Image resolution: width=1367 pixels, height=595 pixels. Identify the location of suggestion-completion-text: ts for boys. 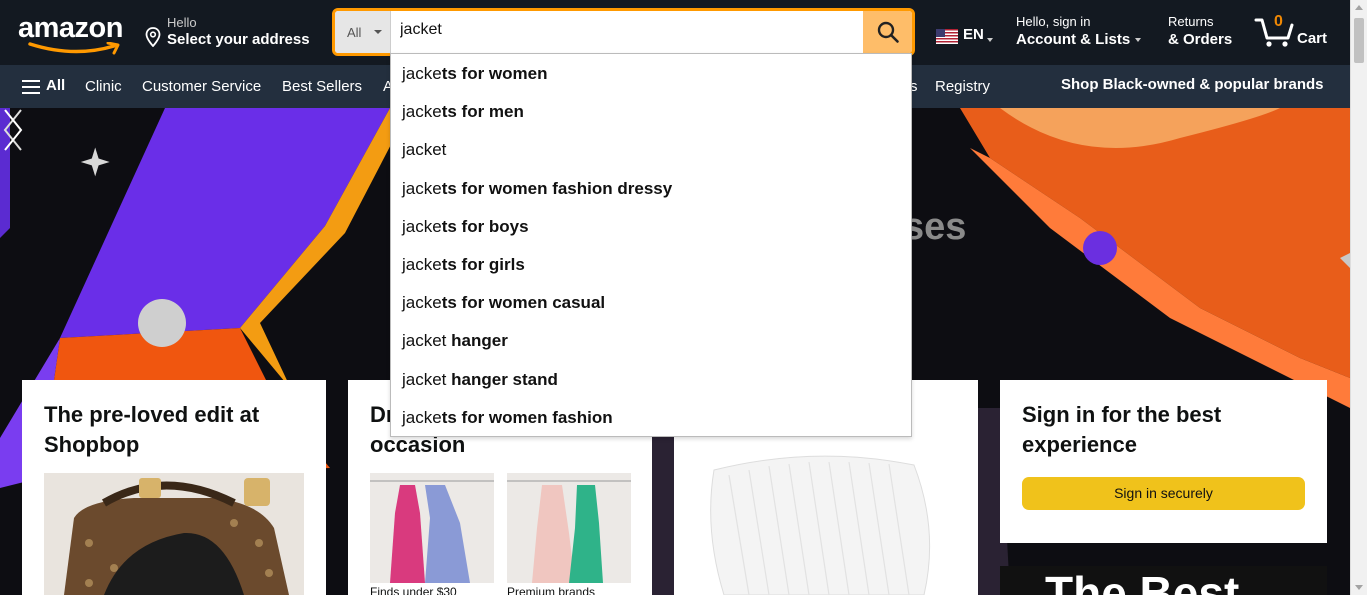
(485, 226).